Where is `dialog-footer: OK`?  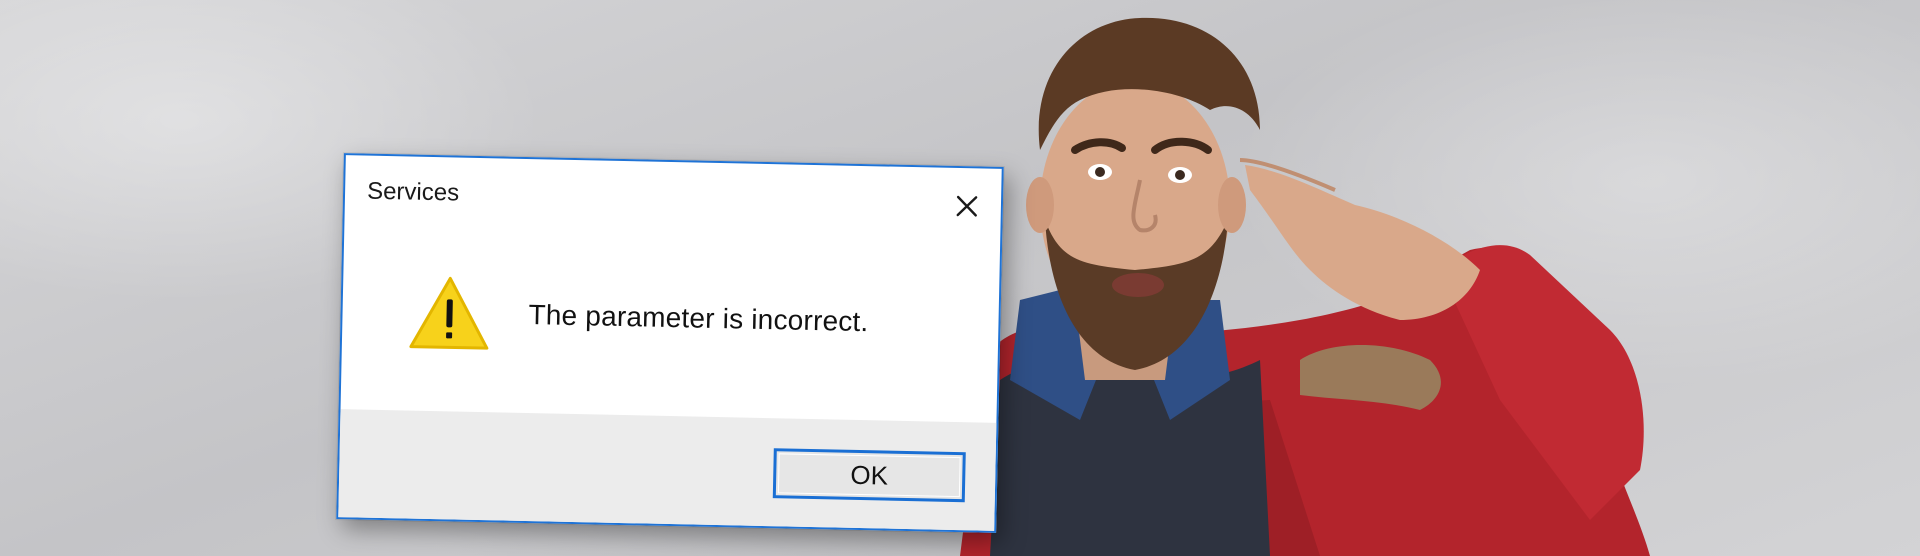 dialog-footer: OK is located at coordinates (667, 470).